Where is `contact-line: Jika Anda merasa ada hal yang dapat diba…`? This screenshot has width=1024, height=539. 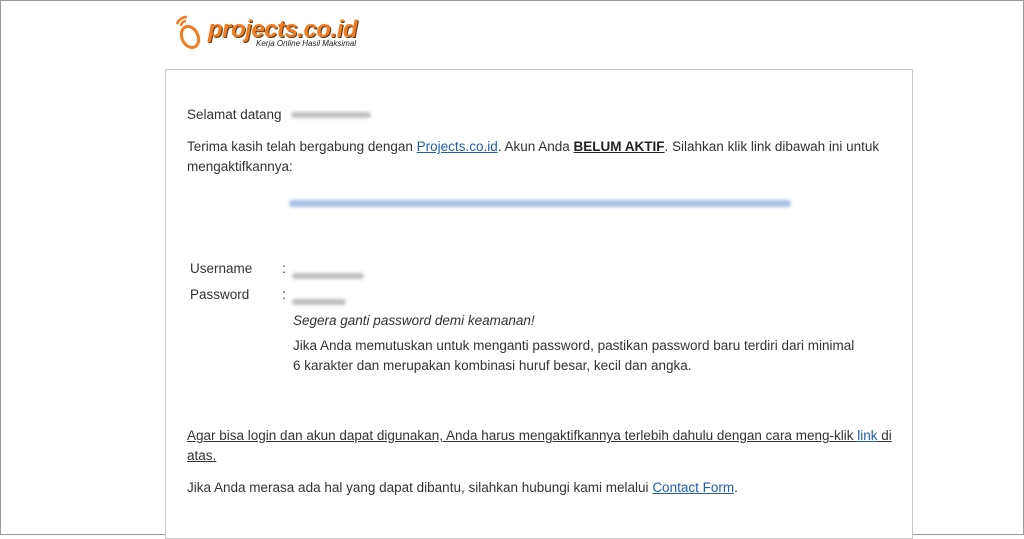 contact-line: Jika Anda merasa ada hal yang dapat diba… is located at coordinates (462, 488).